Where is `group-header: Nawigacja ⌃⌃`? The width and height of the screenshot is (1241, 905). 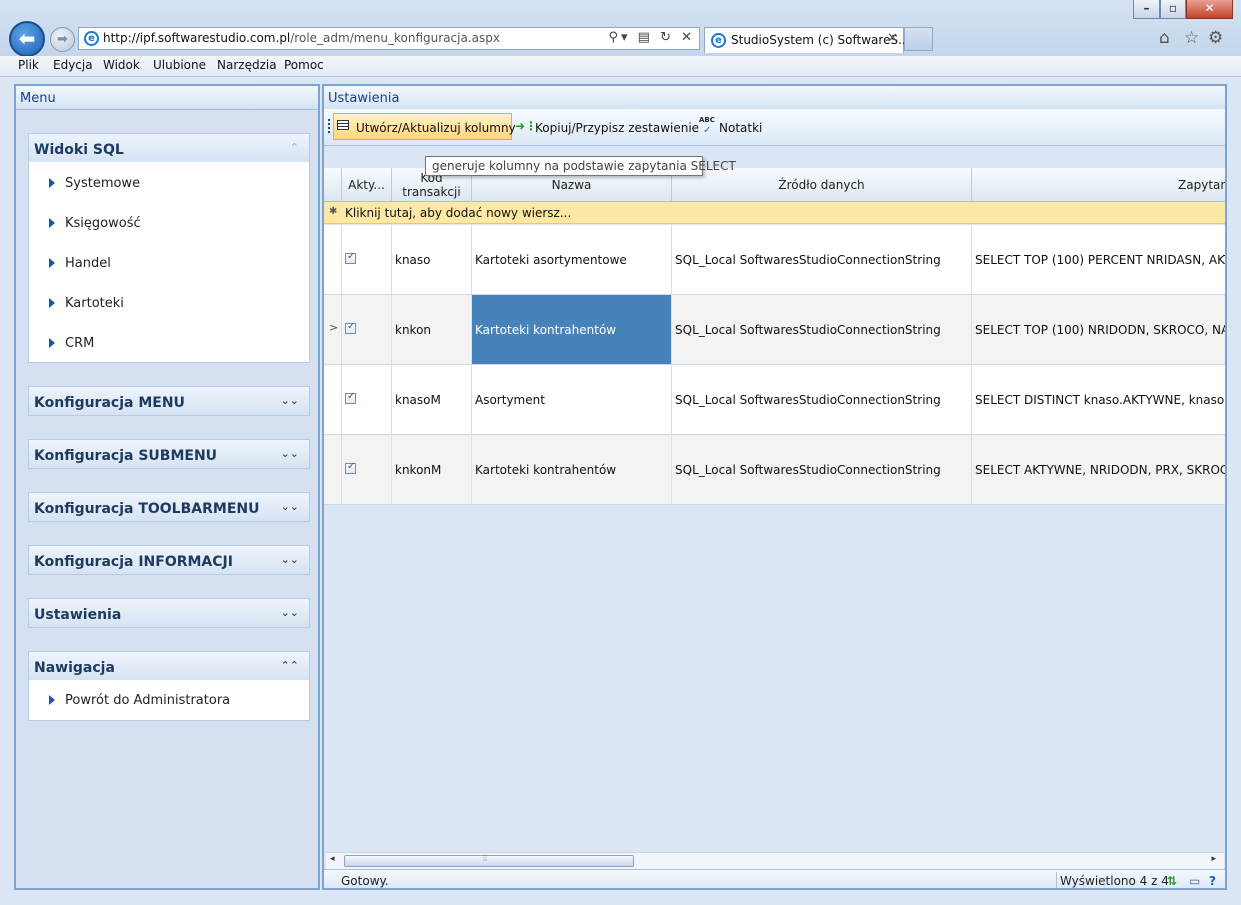 group-header: Nawigacja ⌃⌃ is located at coordinates (169, 666).